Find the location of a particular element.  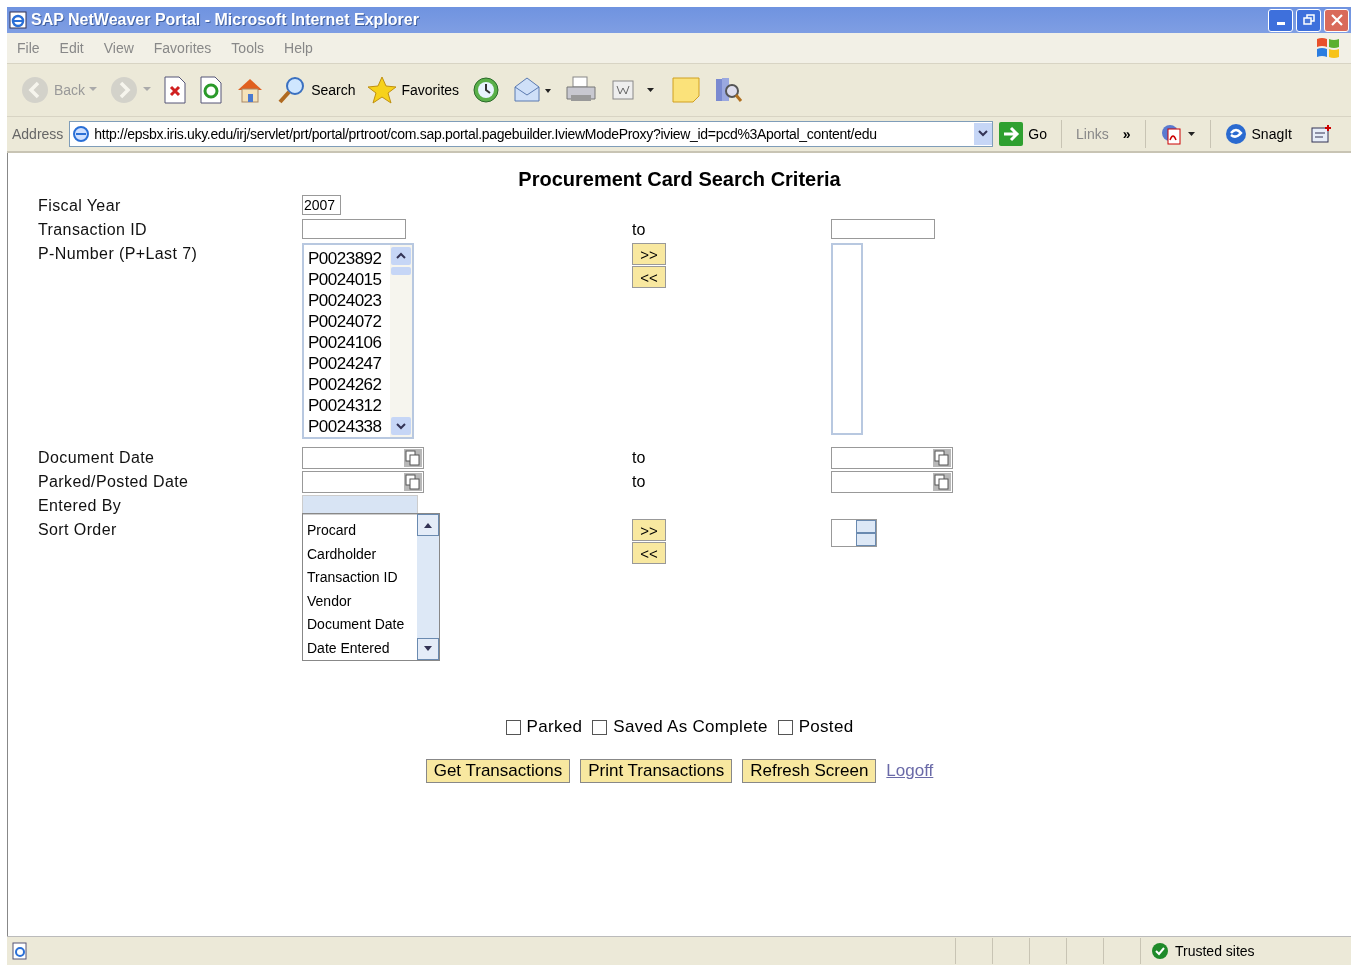

zone-label: Trusted sites is located at coordinates (1215, 951).